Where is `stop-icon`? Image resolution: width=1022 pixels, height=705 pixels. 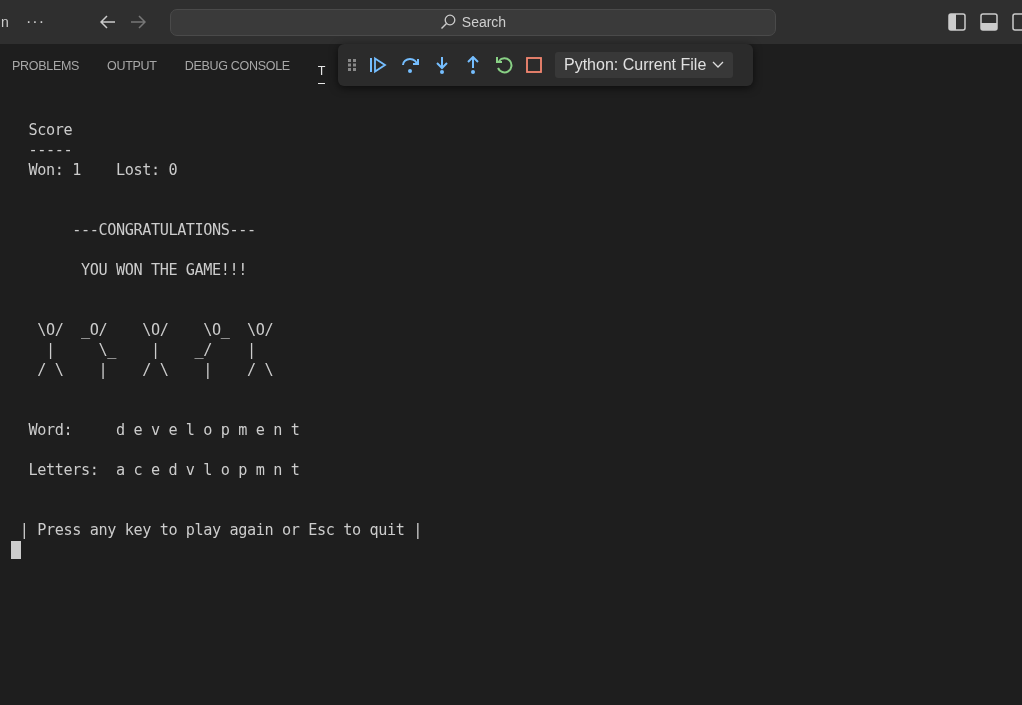 stop-icon is located at coordinates (534, 65).